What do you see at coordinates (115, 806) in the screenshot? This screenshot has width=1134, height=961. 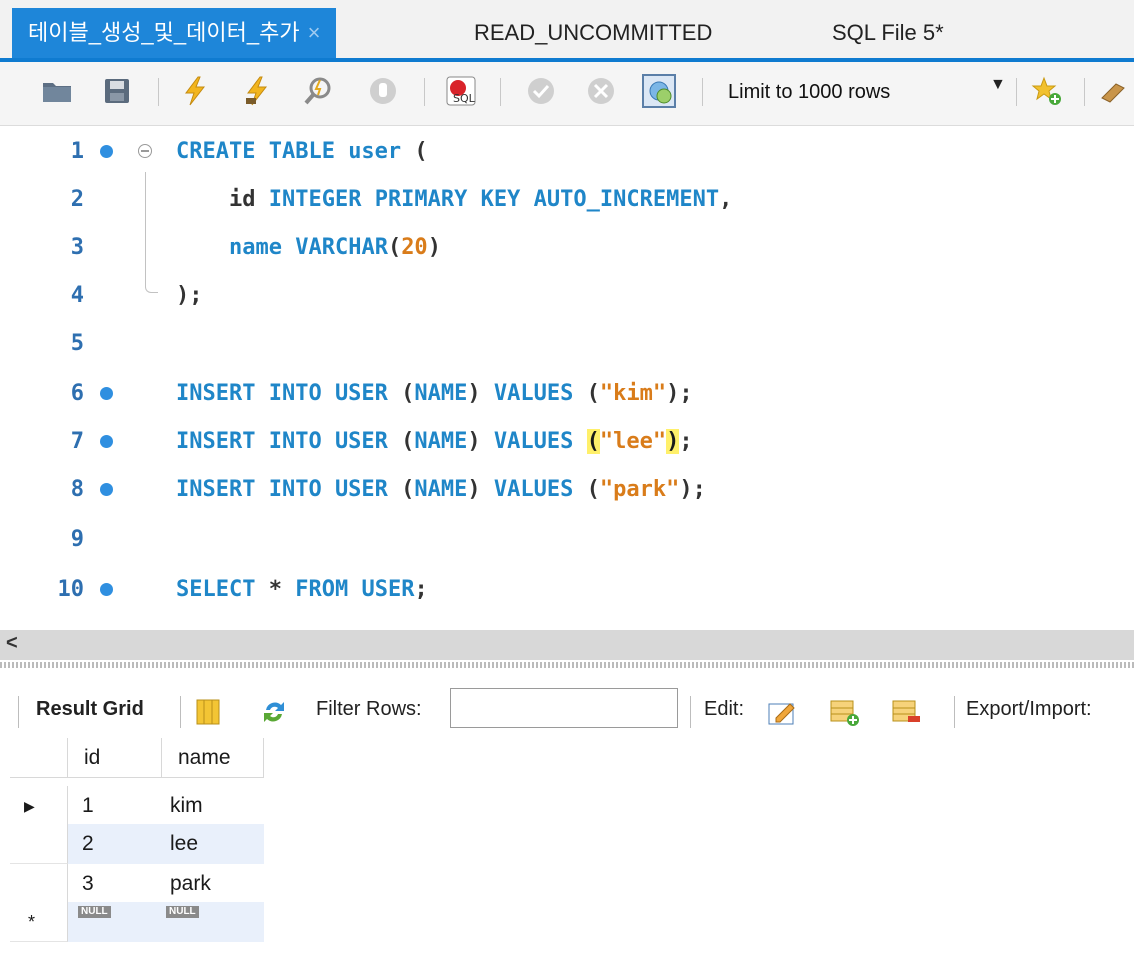 I see `cell-id: 1` at bounding box center [115, 806].